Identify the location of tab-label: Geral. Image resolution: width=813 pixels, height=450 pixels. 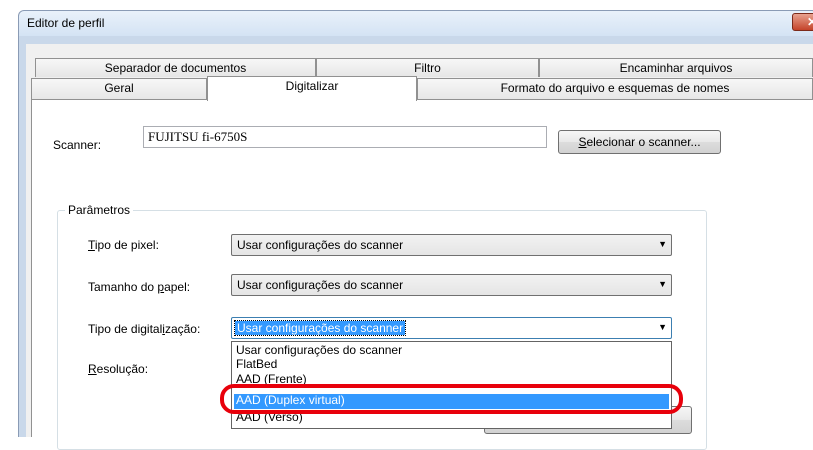
(119, 88).